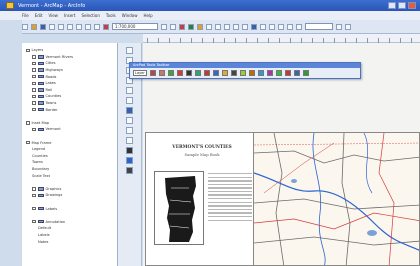 Image resolution: width=420 pixels, height=266 pixels. What do you see at coordinates (97, 26) in the screenshot?
I see `redo-icon` at bounding box center [97, 26].